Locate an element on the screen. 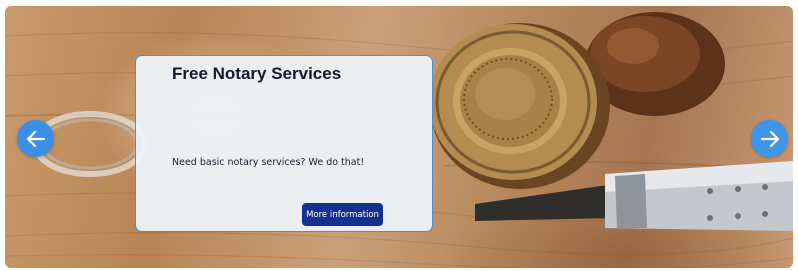  carousel-next-button is located at coordinates (769, 138).